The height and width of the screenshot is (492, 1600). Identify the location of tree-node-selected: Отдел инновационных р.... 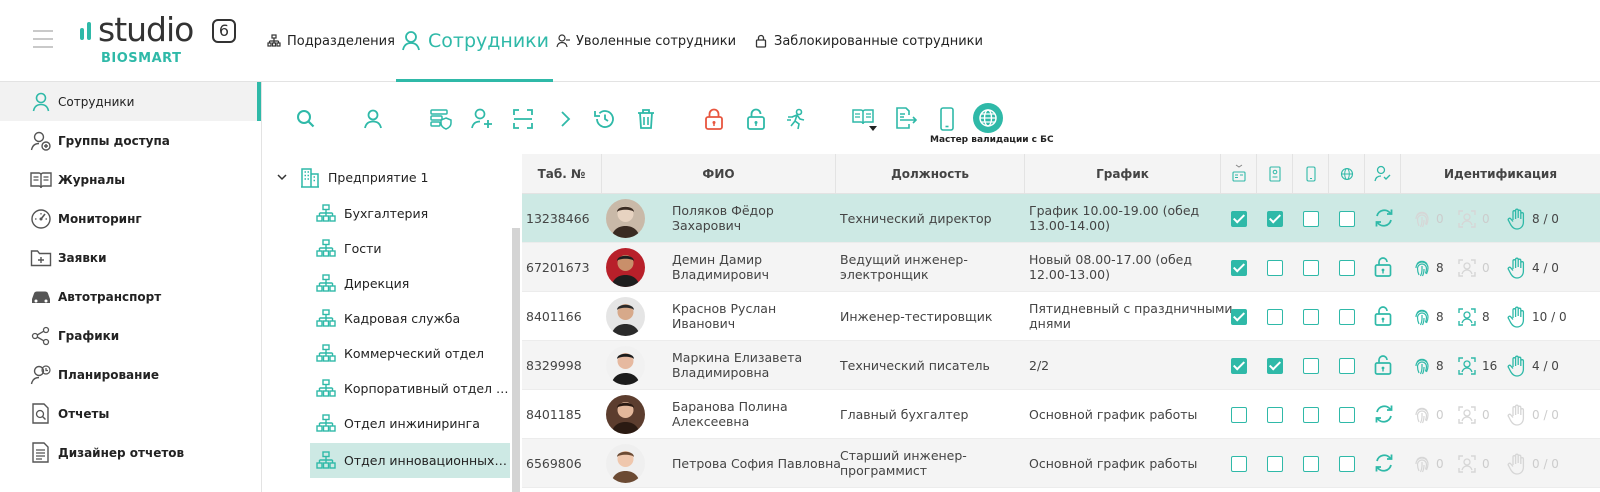
(410, 460).